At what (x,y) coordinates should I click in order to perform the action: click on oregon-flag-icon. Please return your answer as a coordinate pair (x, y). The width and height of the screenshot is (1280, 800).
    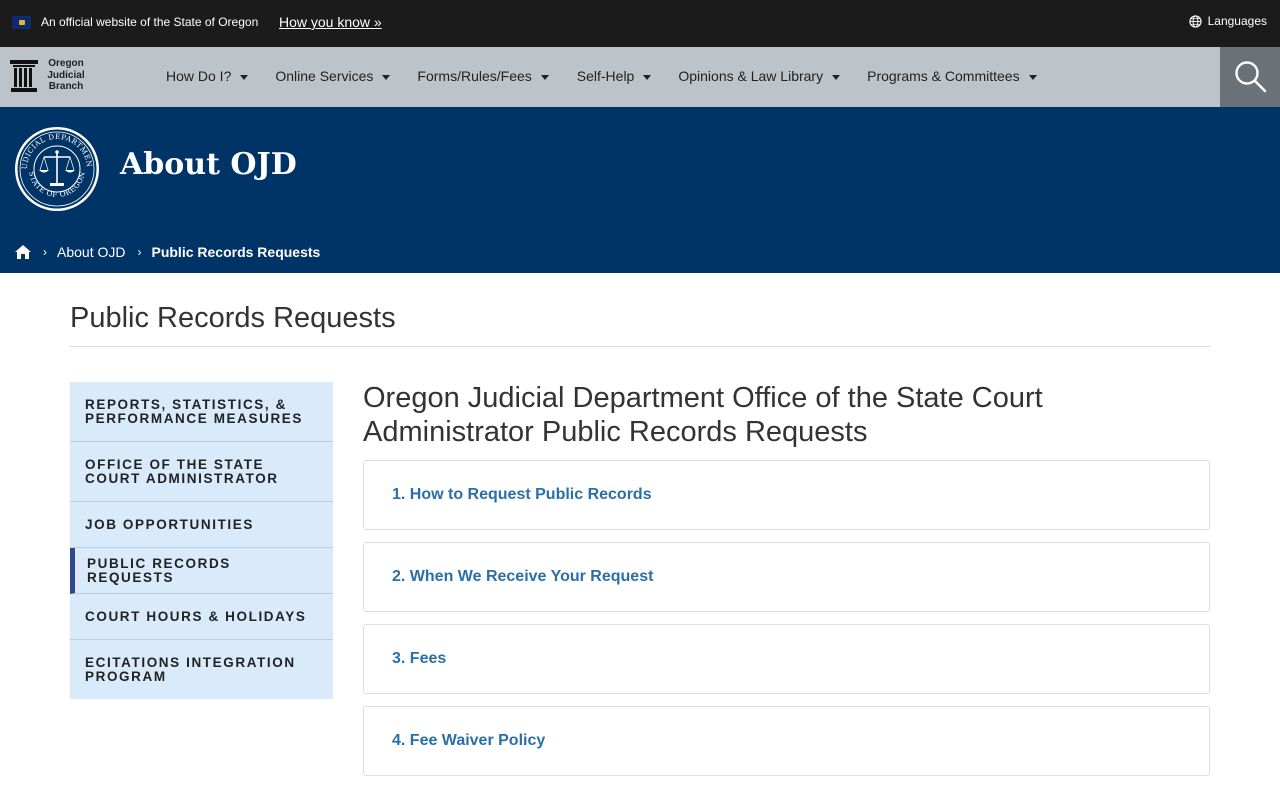
    Looking at the image, I should click on (21, 22).